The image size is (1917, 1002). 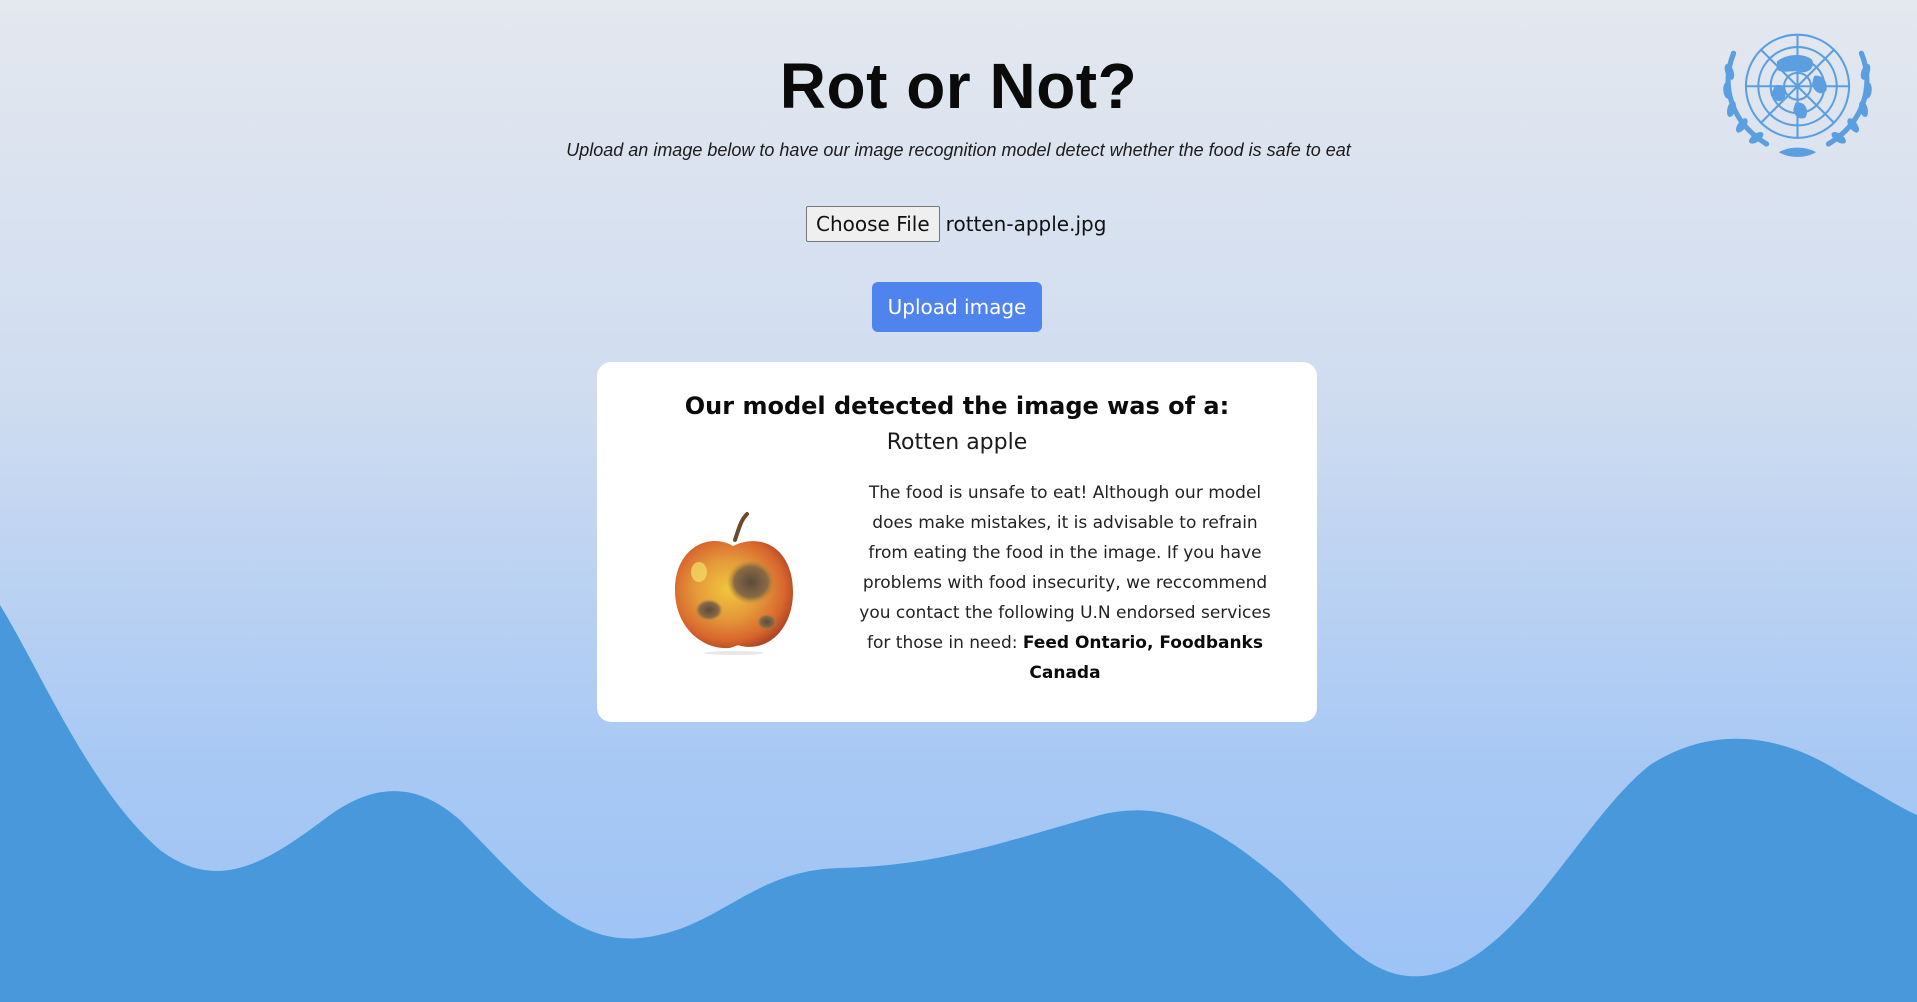 What do you see at coordinates (873, 224) in the screenshot?
I see `choose-file-button: Choose File` at bounding box center [873, 224].